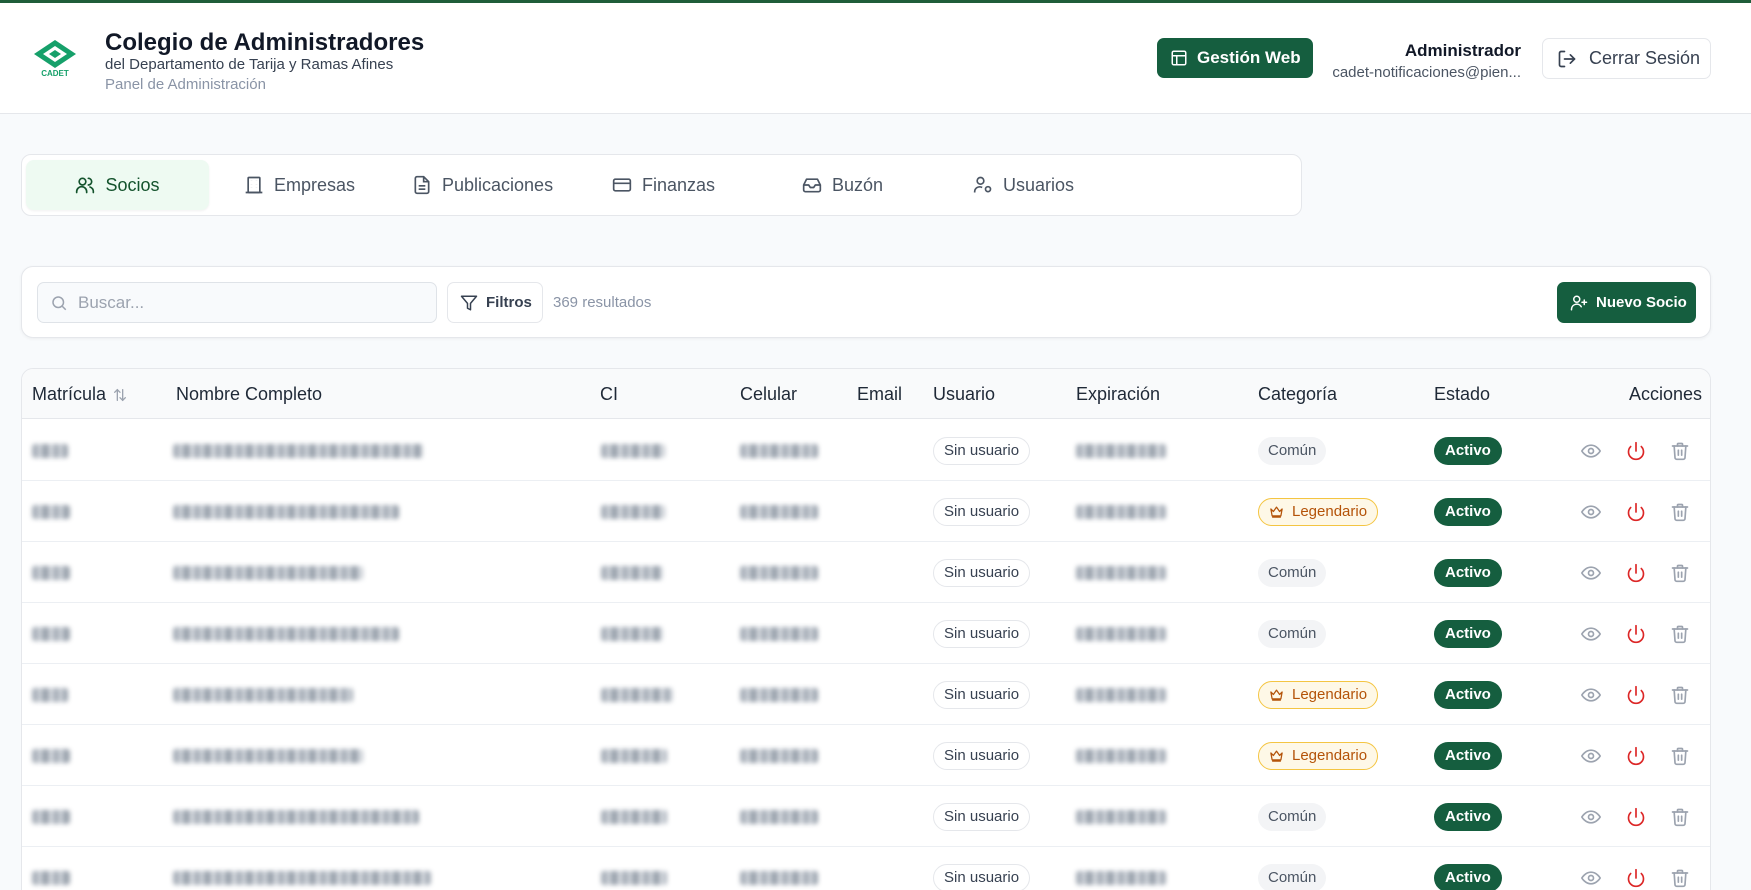  Describe the element at coordinates (1039, 184) in the screenshot. I see `tab-usuarios-label: Usuarios` at that location.